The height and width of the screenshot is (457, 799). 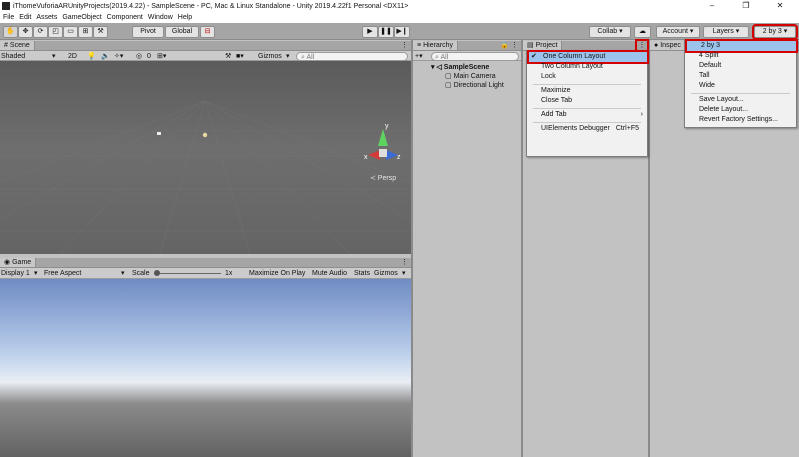 What do you see at coordinates (775, 32) in the screenshot?
I see `layout-dropdown: 2 by 3 ▾` at bounding box center [775, 32].